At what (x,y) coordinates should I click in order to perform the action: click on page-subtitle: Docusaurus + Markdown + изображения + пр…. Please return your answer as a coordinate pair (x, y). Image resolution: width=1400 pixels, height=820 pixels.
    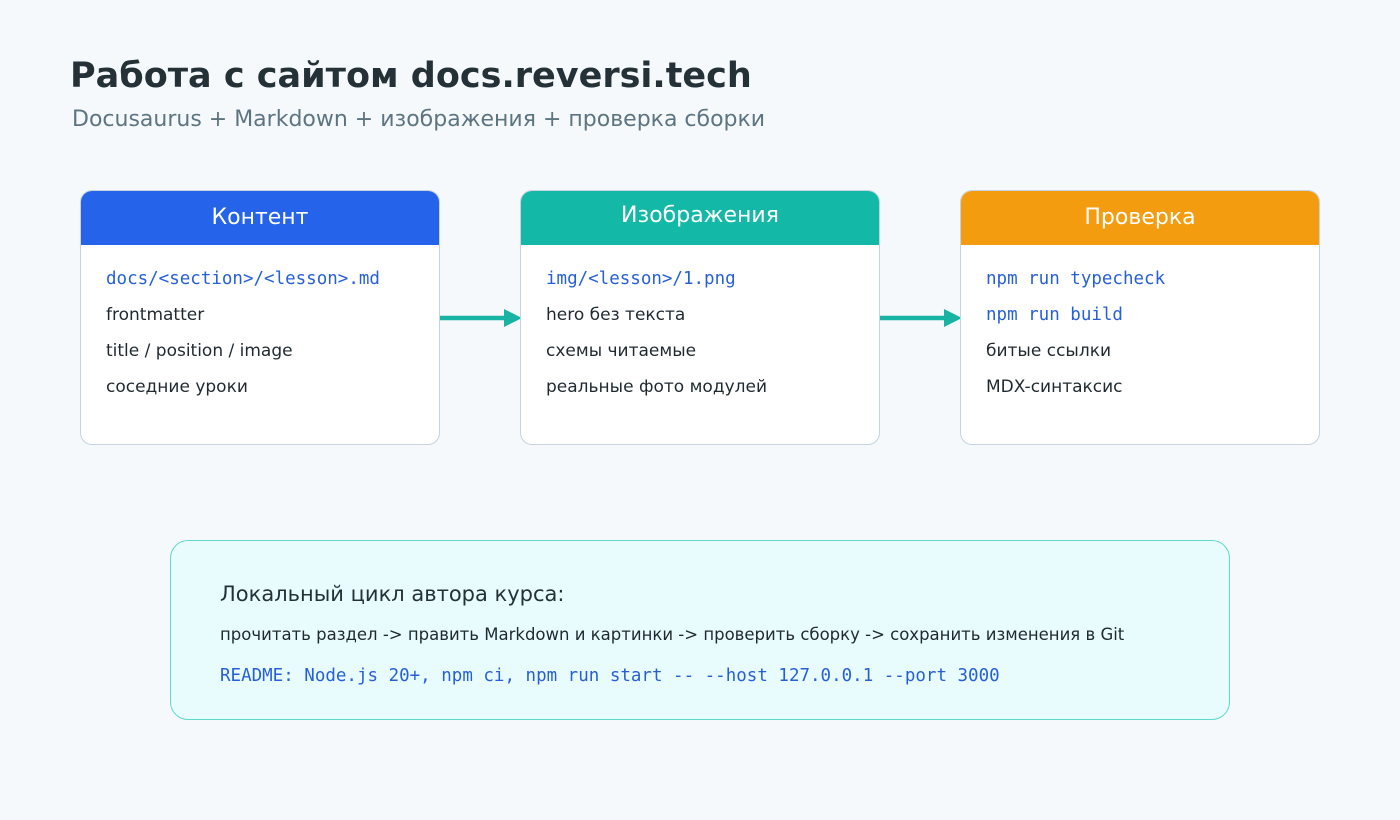
    Looking at the image, I should click on (419, 119).